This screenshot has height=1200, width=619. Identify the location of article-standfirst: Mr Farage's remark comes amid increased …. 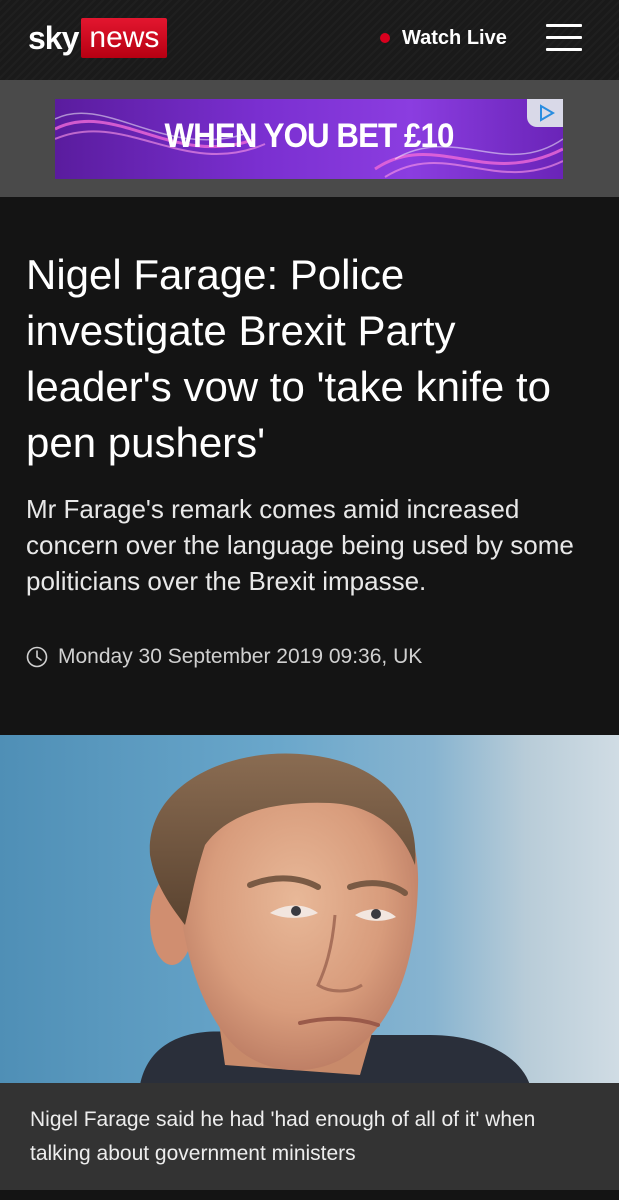
(300, 545).